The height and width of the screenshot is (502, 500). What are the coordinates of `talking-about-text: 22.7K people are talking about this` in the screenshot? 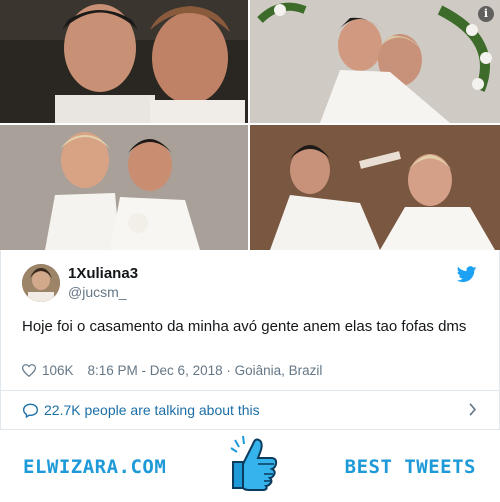 It's located at (152, 410).